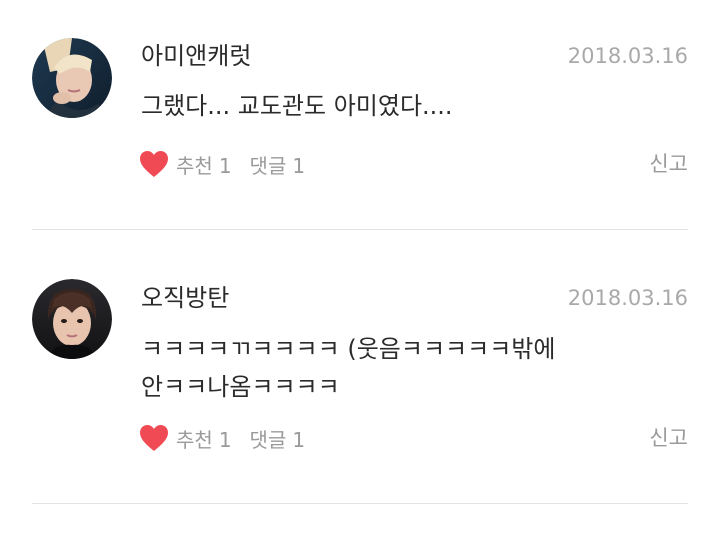  What do you see at coordinates (196, 56) in the screenshot?
I see `username: 아미앤캐럿` at bounding box center [196, 56].